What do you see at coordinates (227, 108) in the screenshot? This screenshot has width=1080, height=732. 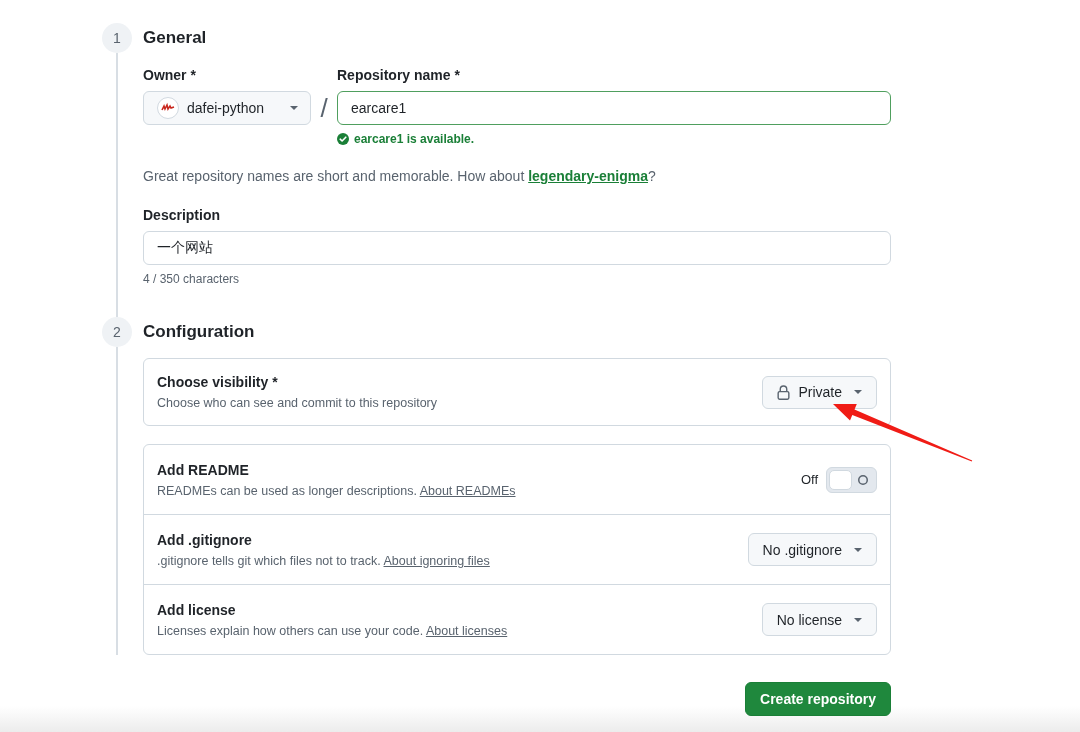 I see `owner-dropdown: dafei-python` at bounding box center [227, 108].